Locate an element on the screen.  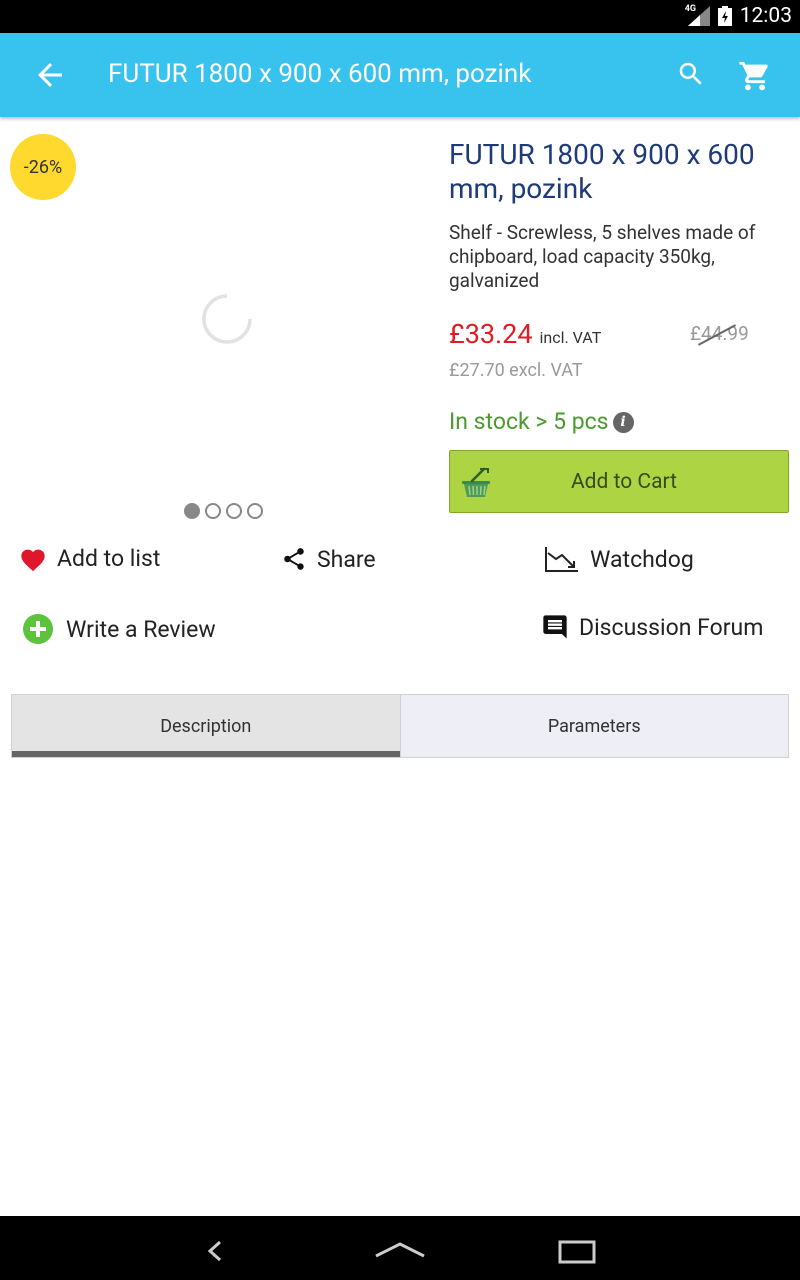
tab-parameters: Parameters is located at coordinates (593, 726).